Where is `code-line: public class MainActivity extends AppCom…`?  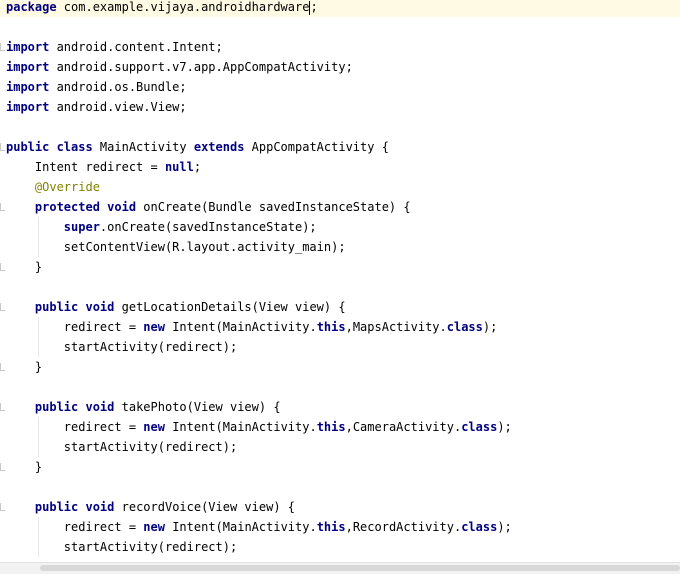 code-line: public class MainActivity extends AppCom… is located at coordinates (197, 147).